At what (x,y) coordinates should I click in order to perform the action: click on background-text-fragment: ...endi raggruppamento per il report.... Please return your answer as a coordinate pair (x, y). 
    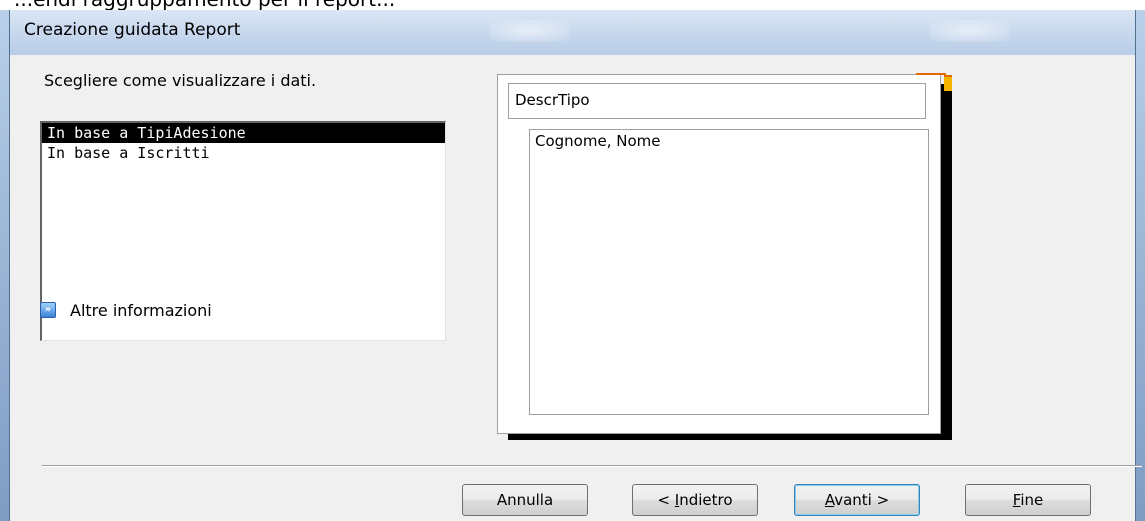
    Looking at the image, I should click on (572, 5).